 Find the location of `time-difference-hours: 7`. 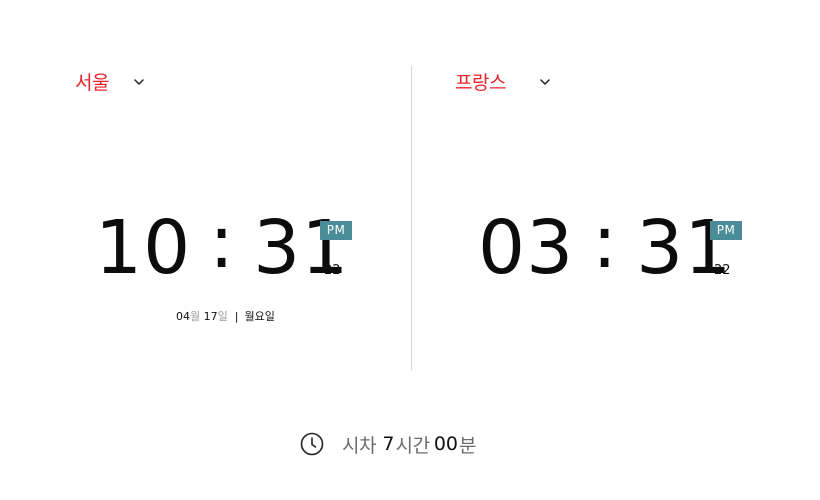

time-difference-hours: 7 is located at coordinates (388, 444).